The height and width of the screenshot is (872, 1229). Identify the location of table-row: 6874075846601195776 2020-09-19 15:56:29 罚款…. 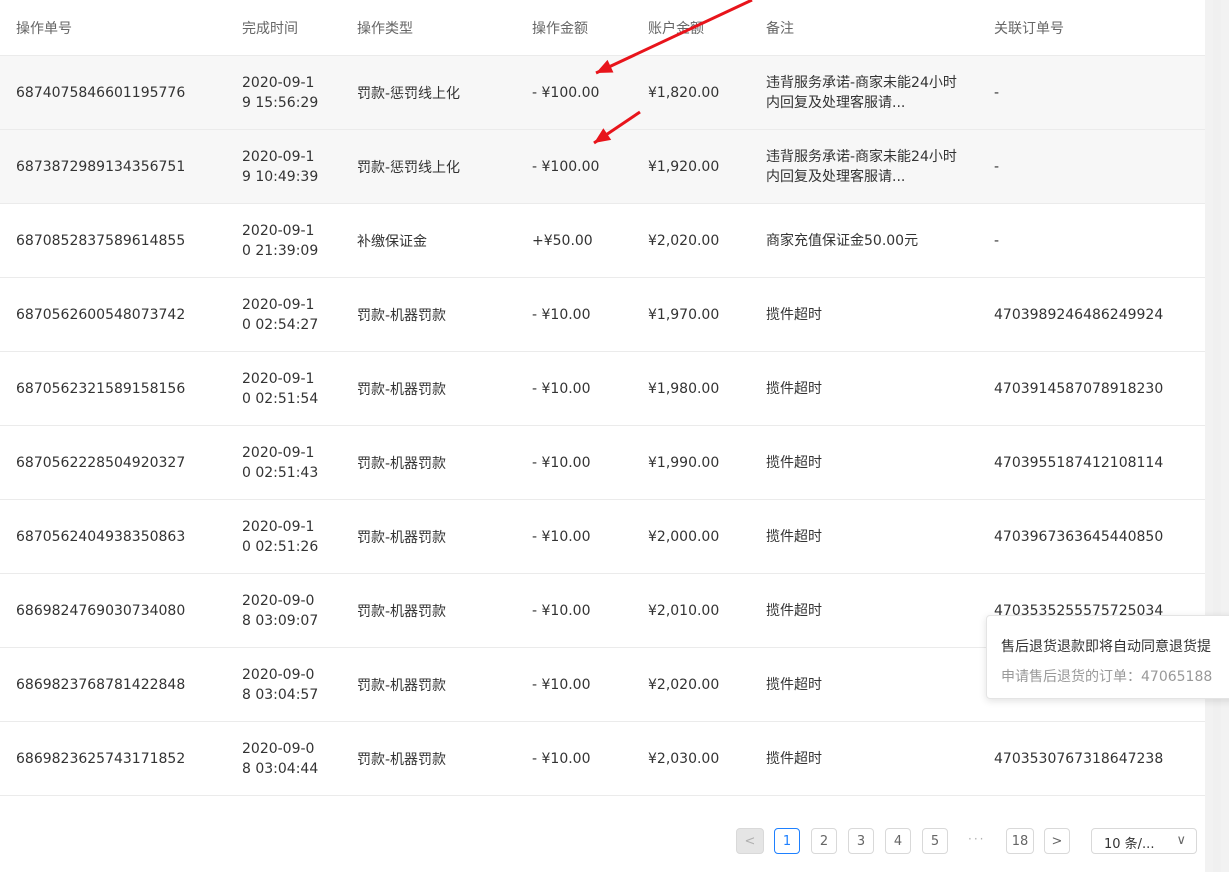
(602, 93).